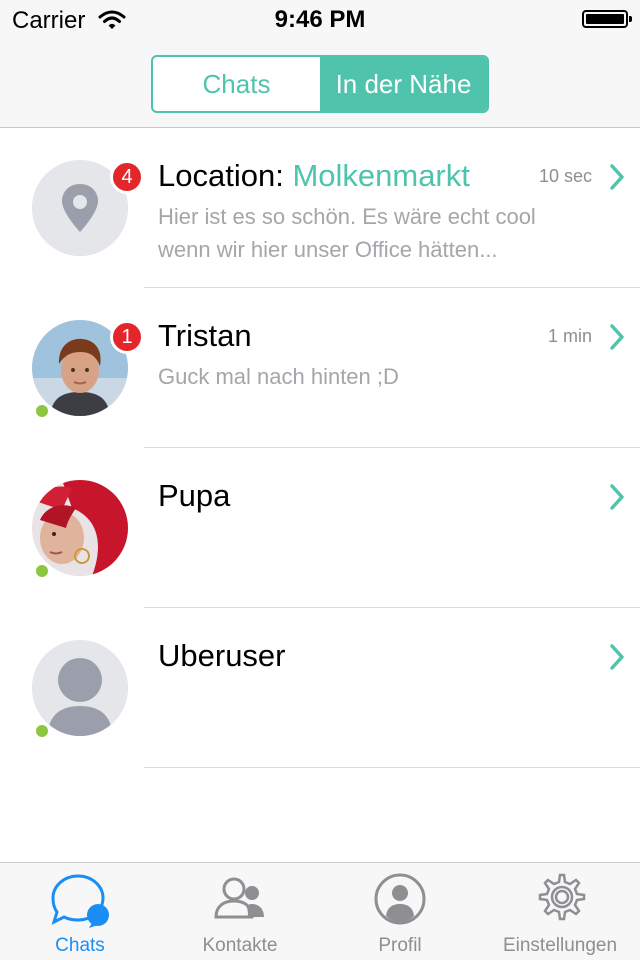 The height and width of the screenshot is (960, 640). Describe the element at coordinates (607, 19) in the screenshot. I see `battery-icon` at that location.